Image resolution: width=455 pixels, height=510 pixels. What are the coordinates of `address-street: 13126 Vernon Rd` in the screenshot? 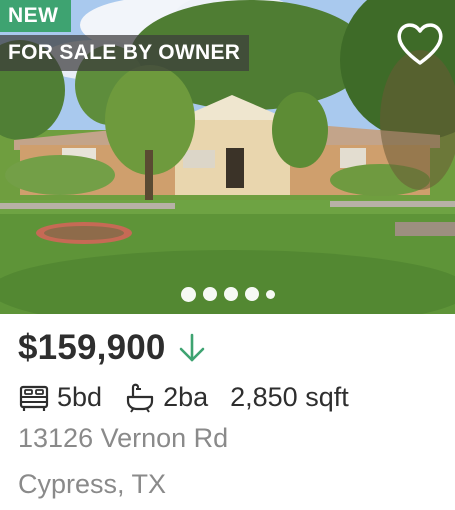 It's located at (123, 438).